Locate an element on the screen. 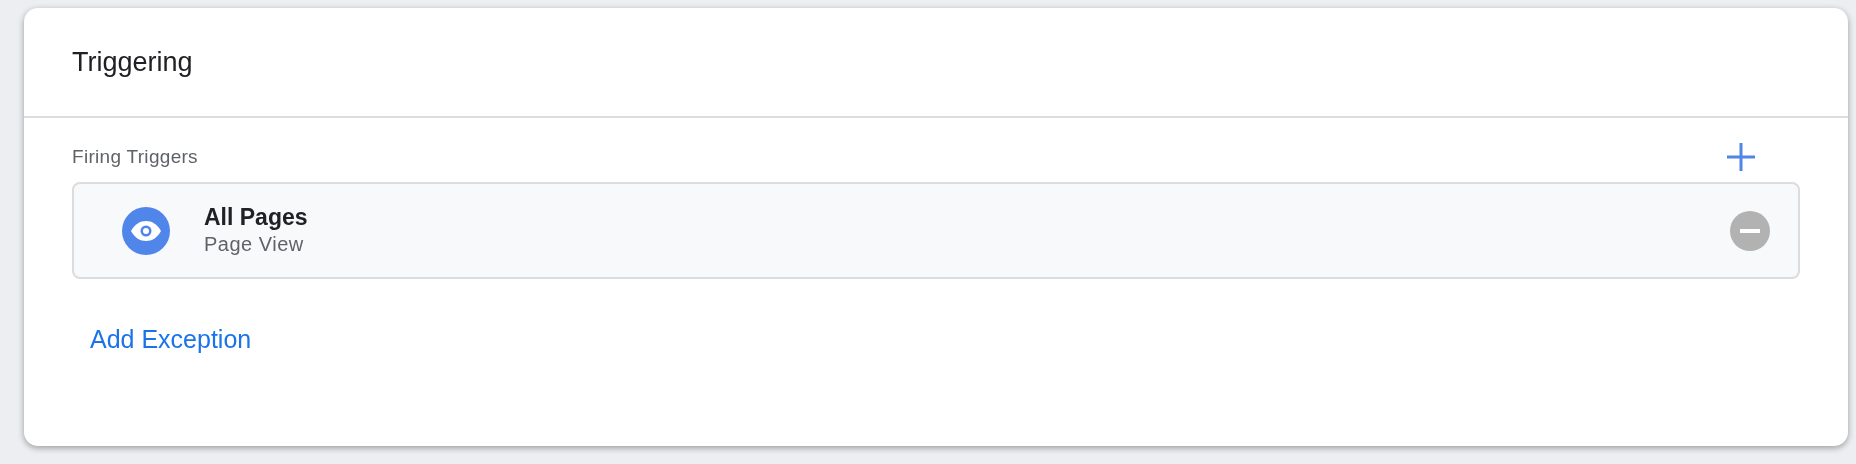 This screenshot has height=464, width=1856. minus-icon is located at coordinates (1750, 230).